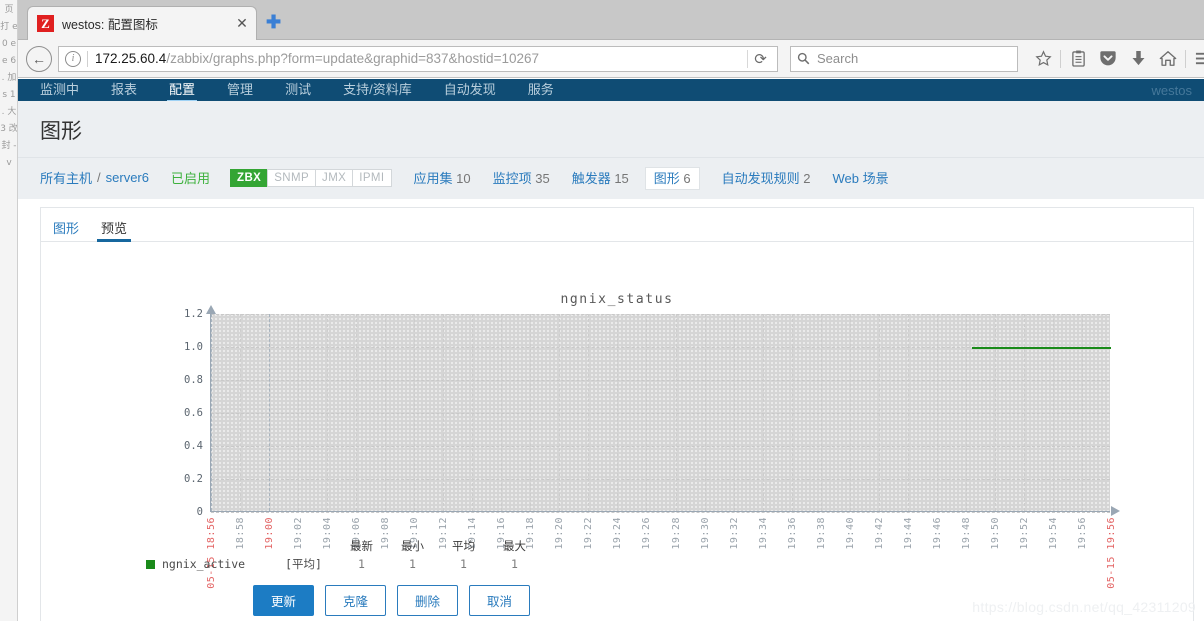 This screenshot has height=621, width=1204. What do you see at coordinates (676, 533) in the screenshot?
I see `x-tick-16: 19:28` at bounding box center [676, 533].